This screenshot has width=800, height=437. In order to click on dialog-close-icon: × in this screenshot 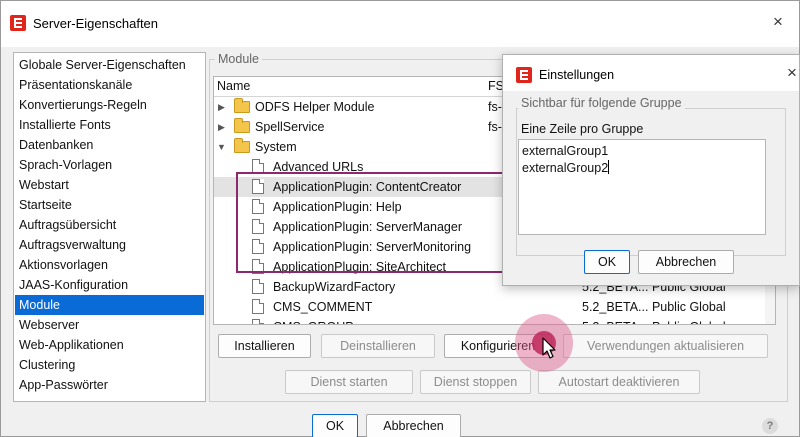, I will do `click(792, 73)`.